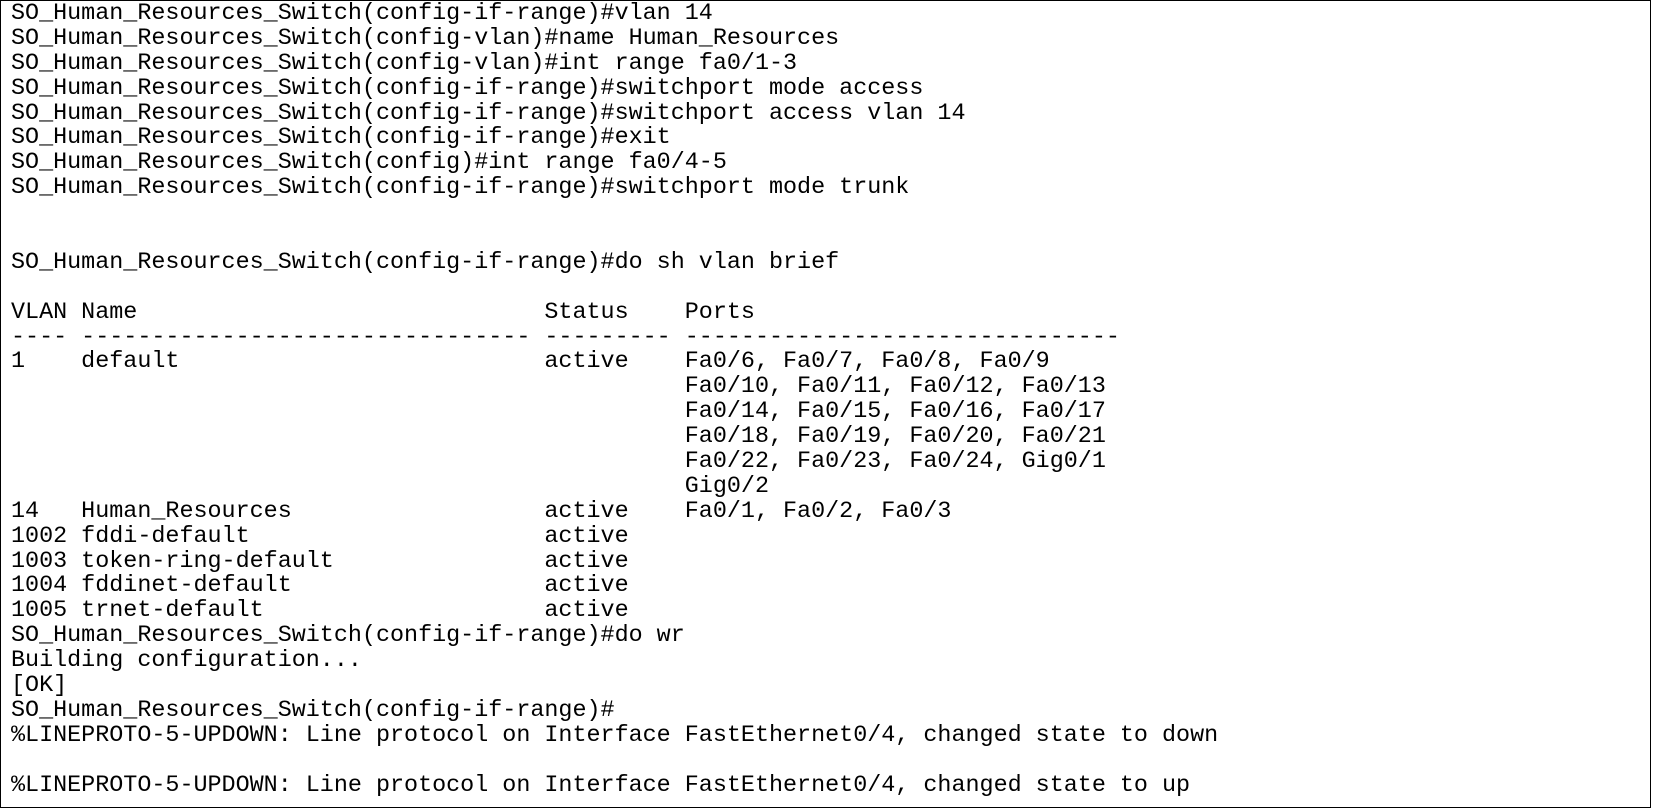 The height and width of the screenshot is (810, 1653). I want to click on vlan-table-row: 1002 fddi-default active, so click(320, 536).